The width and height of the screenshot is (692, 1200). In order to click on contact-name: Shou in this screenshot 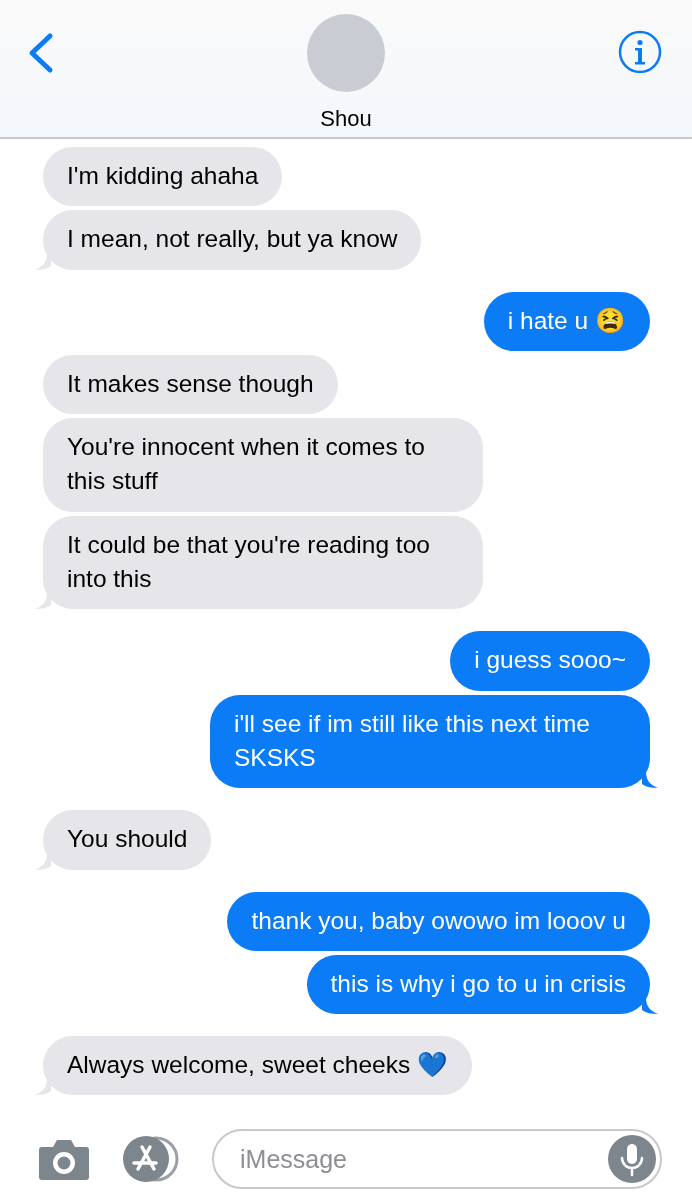, I will do `click(346, 119)`.